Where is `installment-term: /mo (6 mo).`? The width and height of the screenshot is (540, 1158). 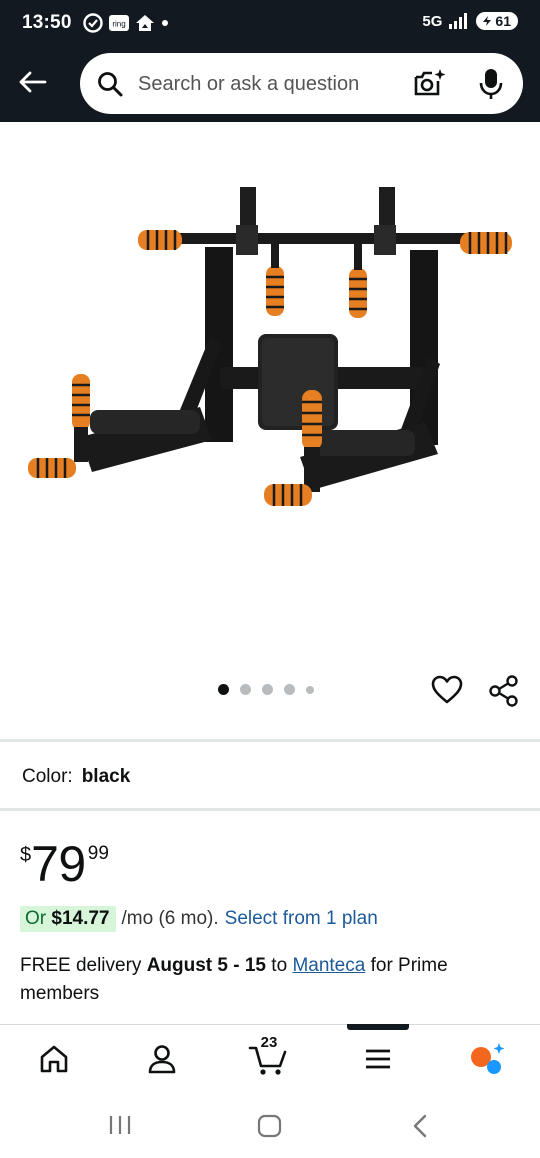 installment-term: /mo (6 mo). is located at coordinates (170, 918).